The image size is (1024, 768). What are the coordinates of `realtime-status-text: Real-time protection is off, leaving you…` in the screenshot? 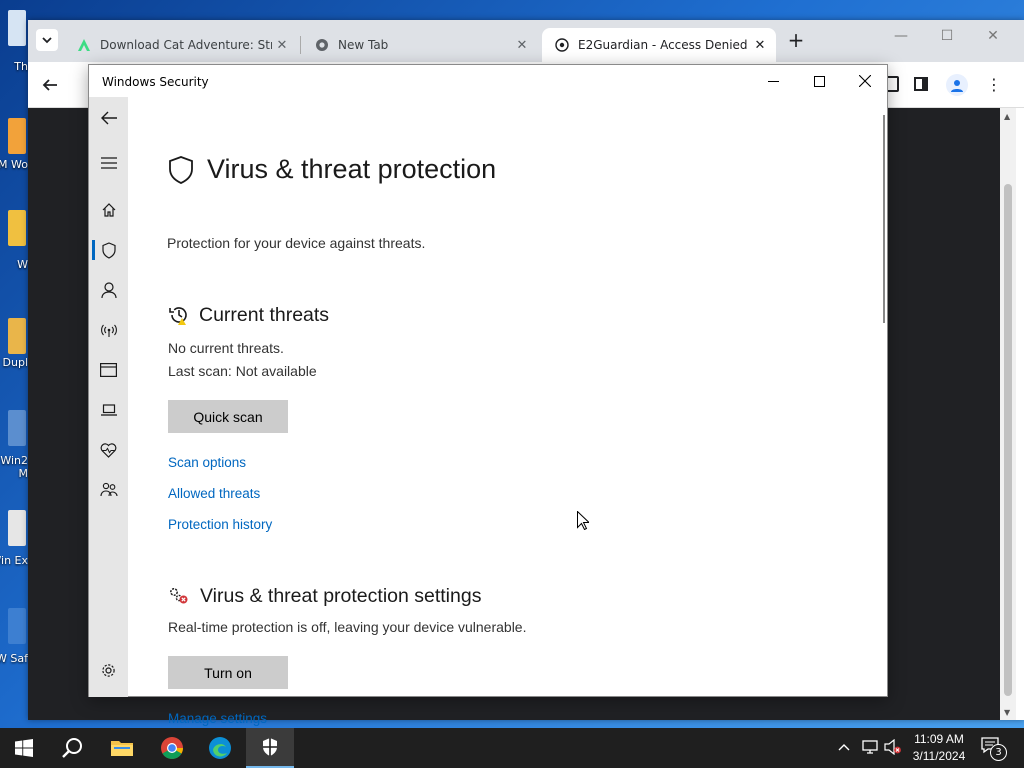 It's located at (347, 627).